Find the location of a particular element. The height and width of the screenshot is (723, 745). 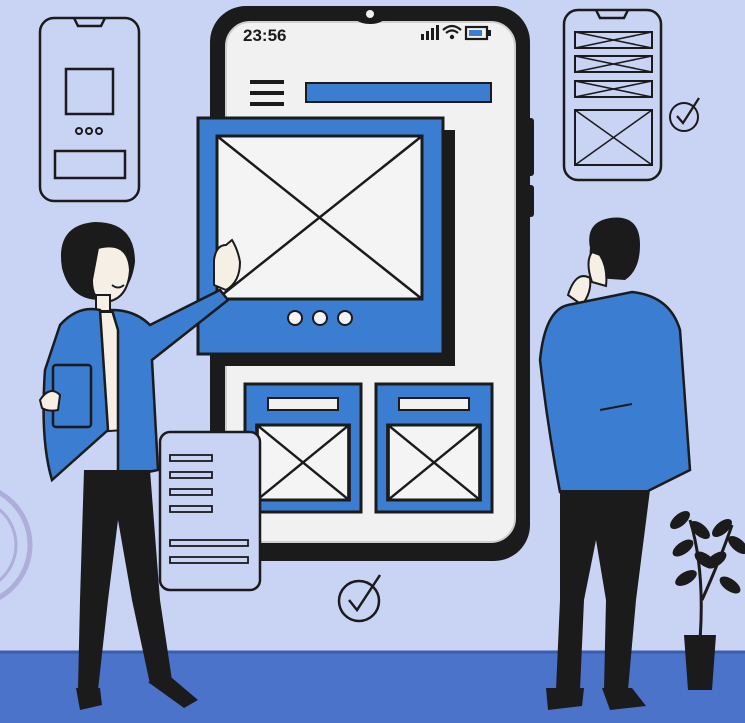

header-title-bar is located at coordinates (398, 92).